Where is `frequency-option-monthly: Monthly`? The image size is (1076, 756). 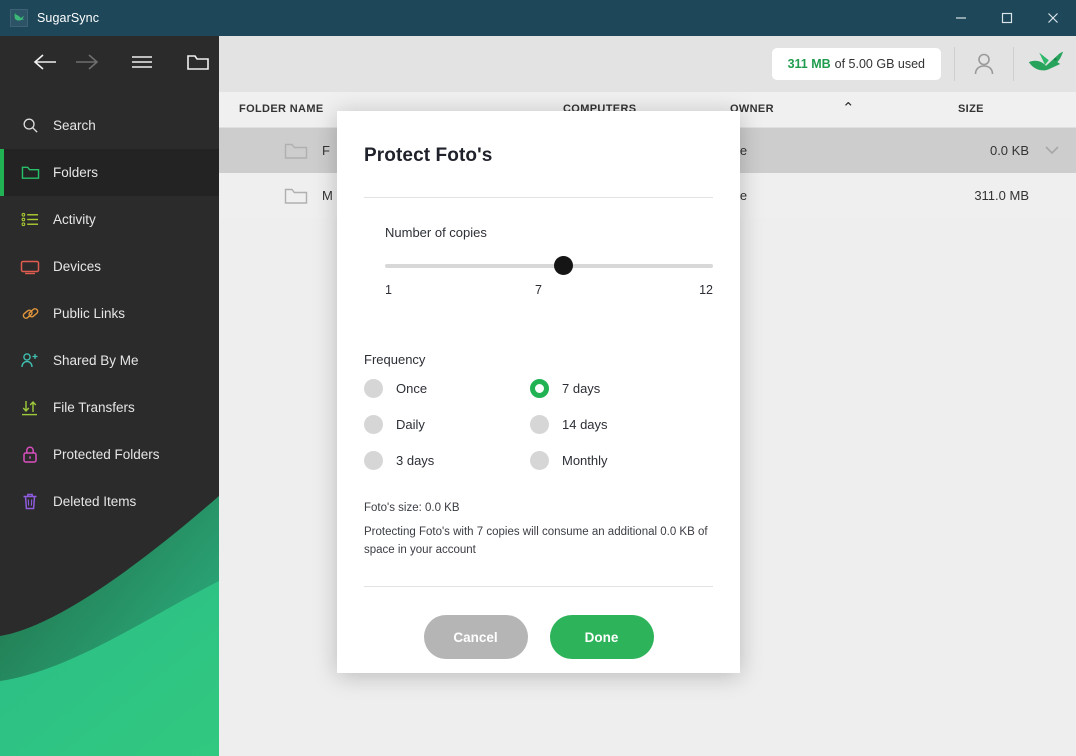 frequency-option-monthly: Monthly is located at coordinates (621, 460).